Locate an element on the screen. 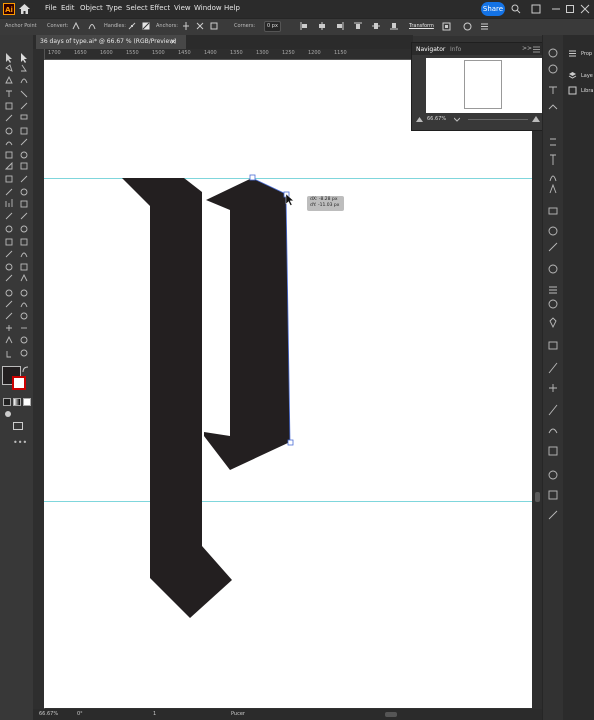 This screenshot has width=594, height=720. align-center-icon is located at coordinates (322, 26).